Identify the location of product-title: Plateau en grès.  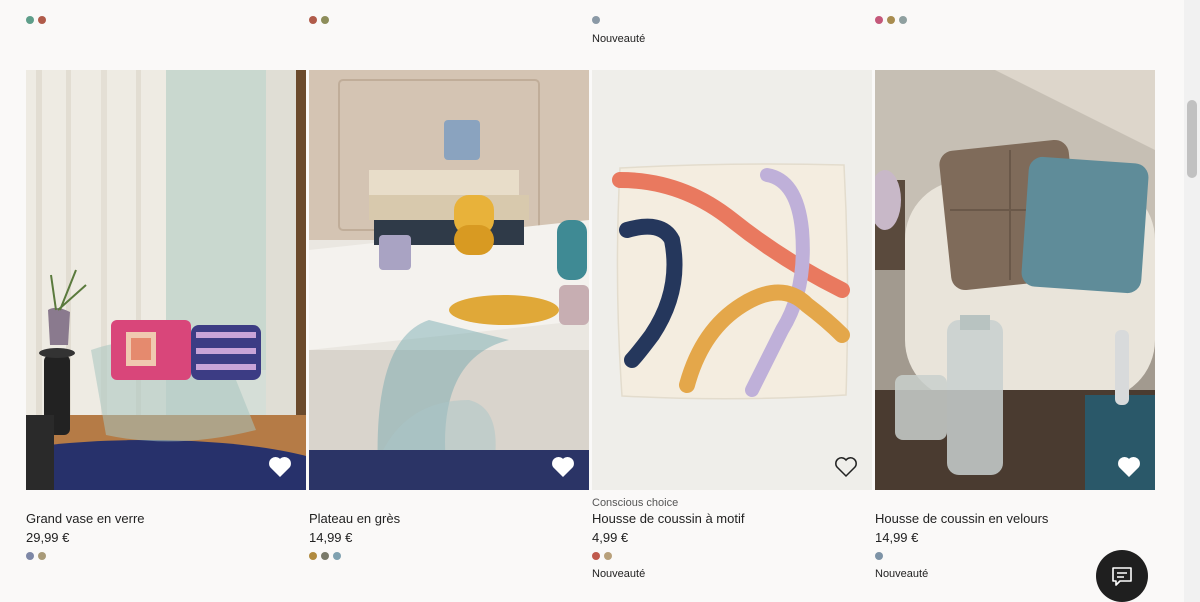
(354, 518).